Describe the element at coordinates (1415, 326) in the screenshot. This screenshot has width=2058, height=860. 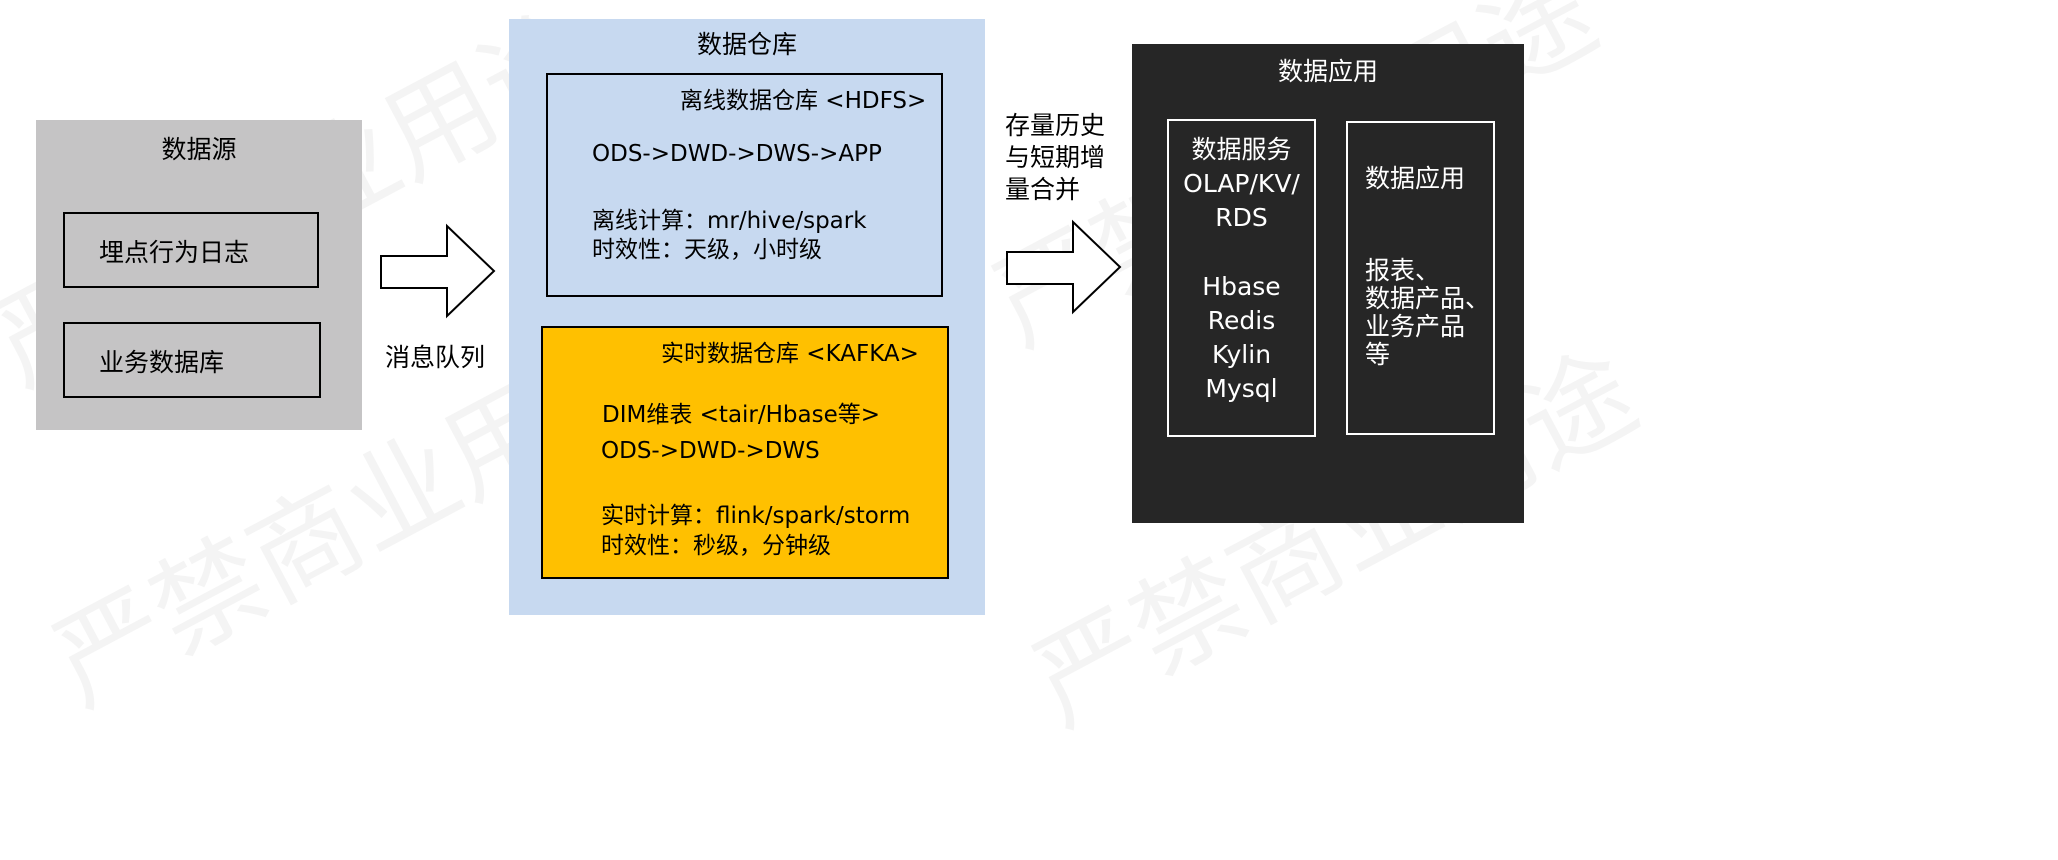
I see `data-usage-item: 业务产品` at that location.